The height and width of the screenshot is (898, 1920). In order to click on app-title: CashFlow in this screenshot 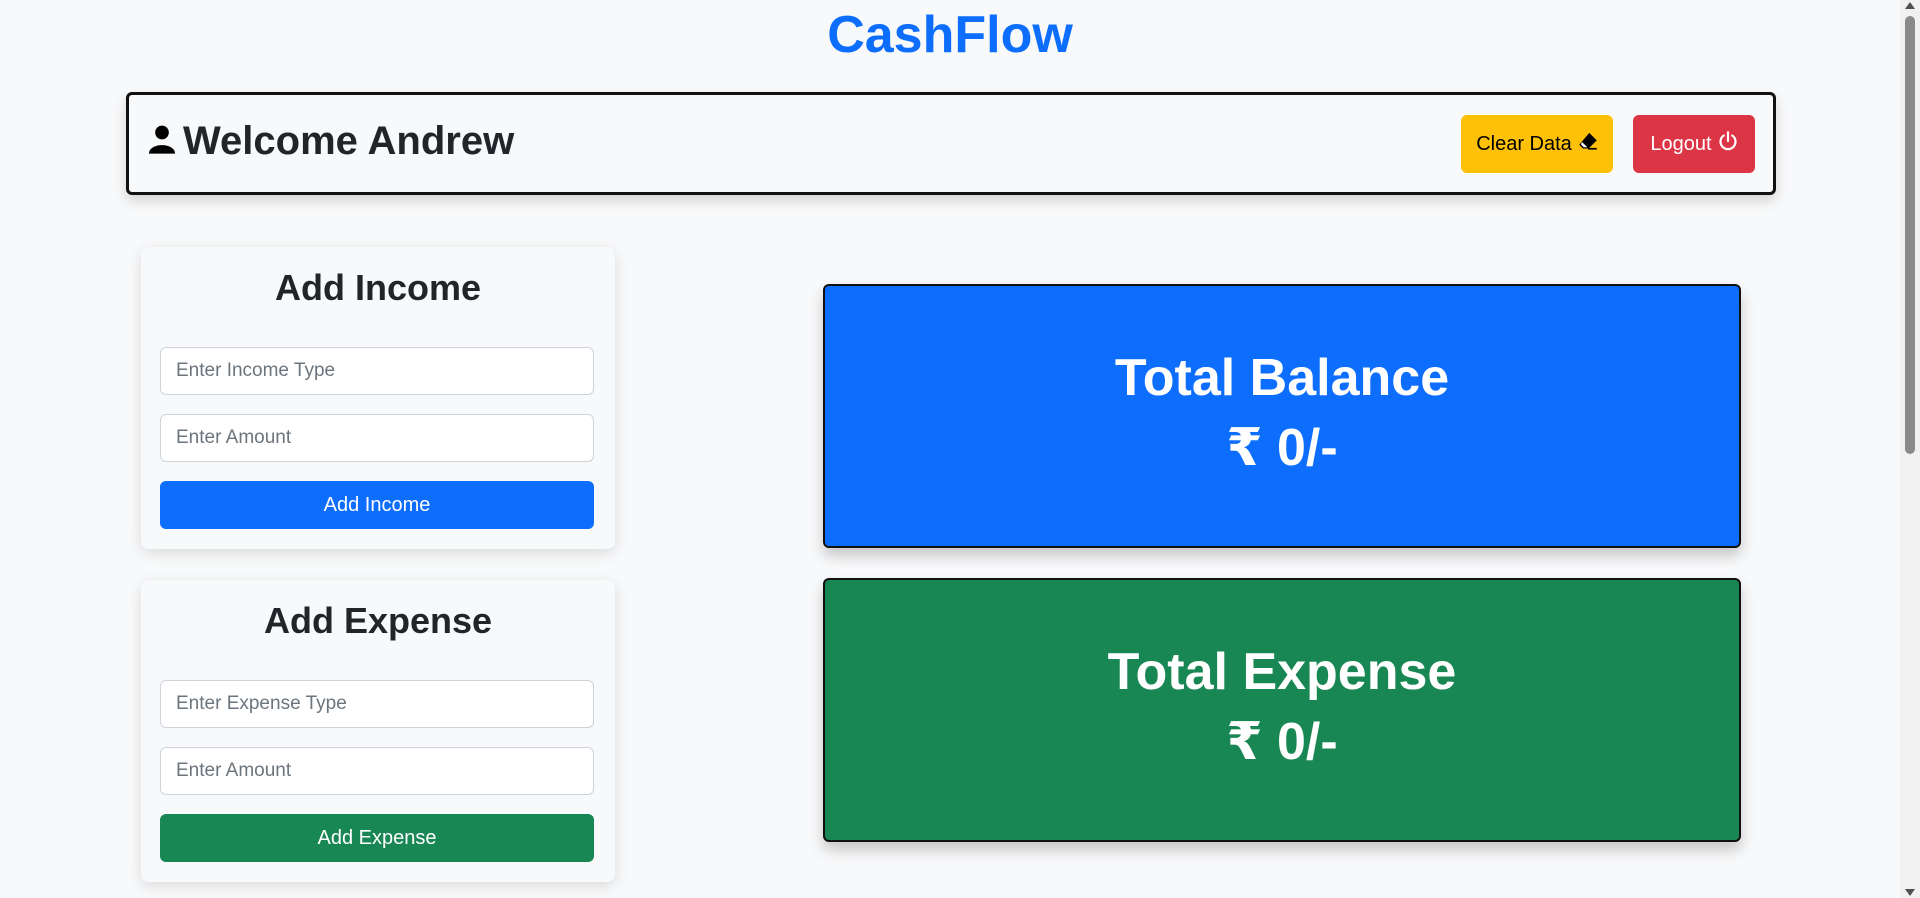, I will do `click(950, 35)`.